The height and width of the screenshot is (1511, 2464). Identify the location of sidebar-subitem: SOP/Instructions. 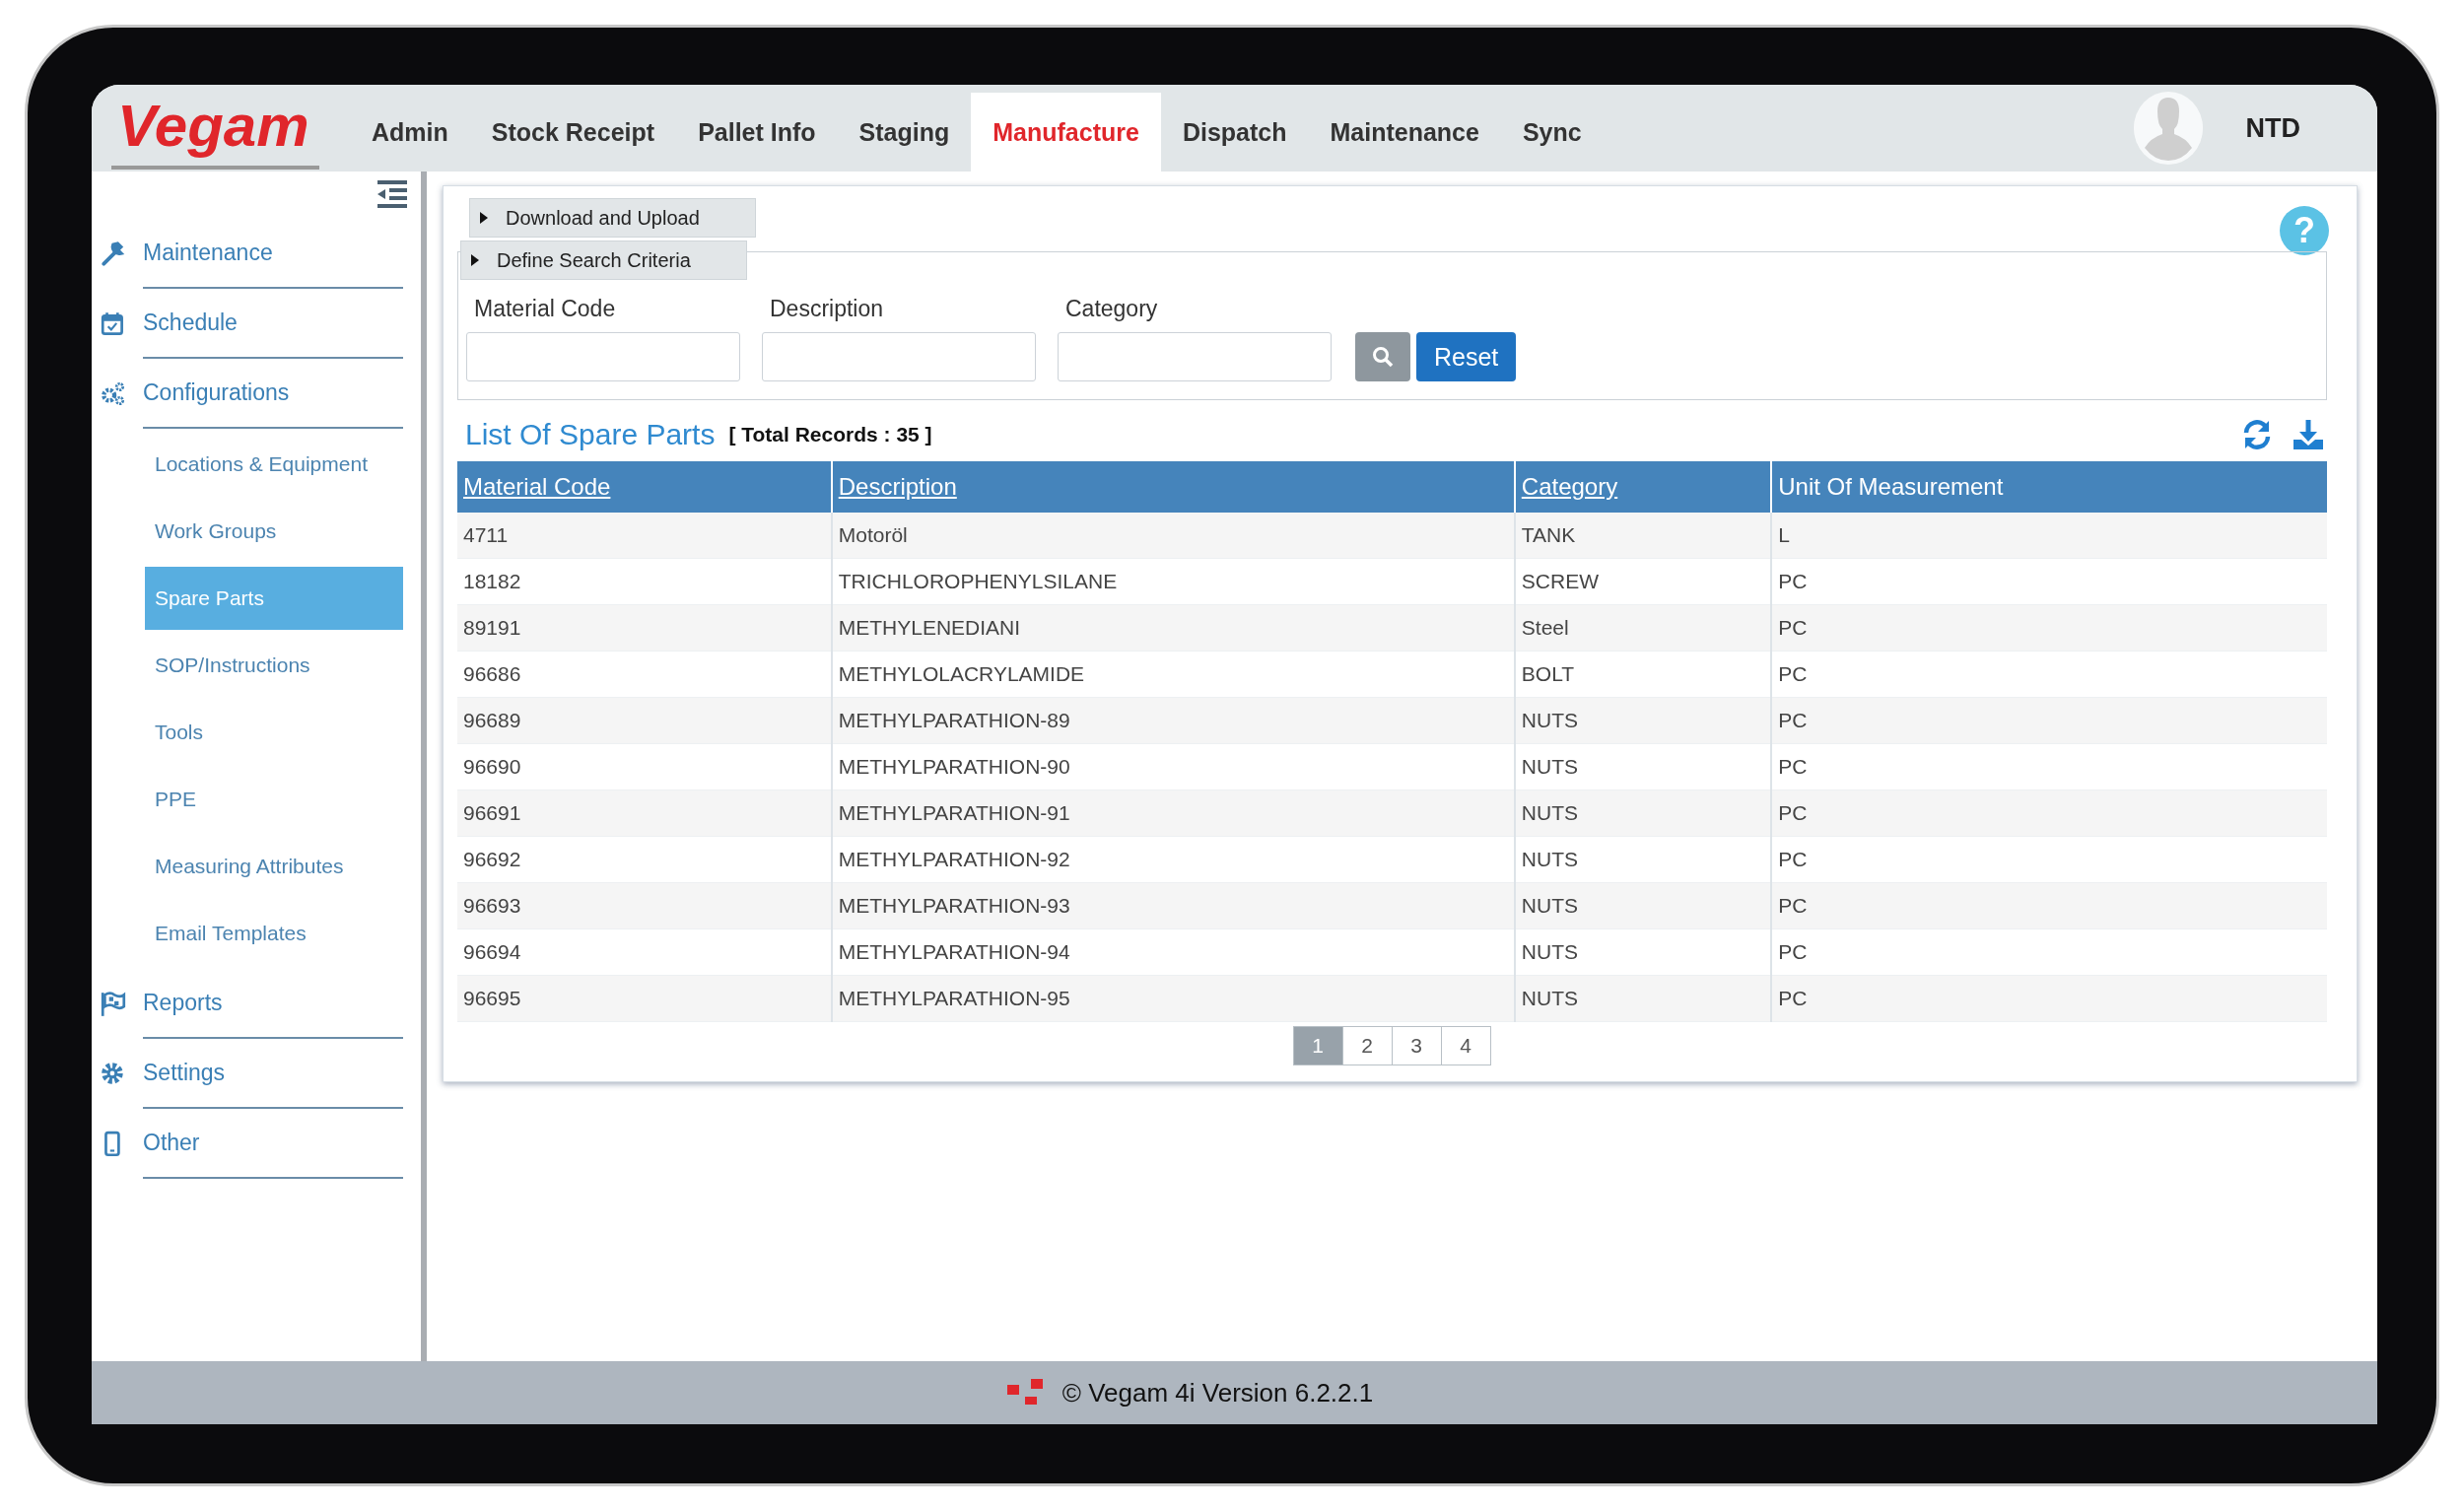
(274, 665).